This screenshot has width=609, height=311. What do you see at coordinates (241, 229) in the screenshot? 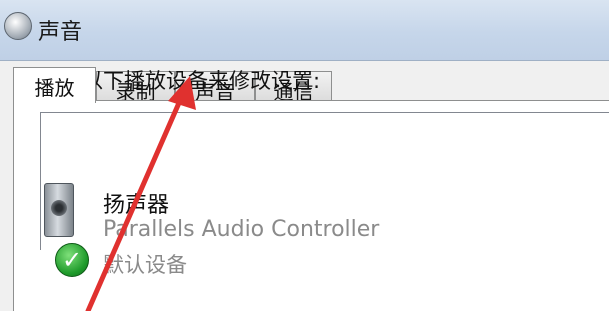
I see `device-description: Parallels Audio Controller` at bounding box center [241, 229].